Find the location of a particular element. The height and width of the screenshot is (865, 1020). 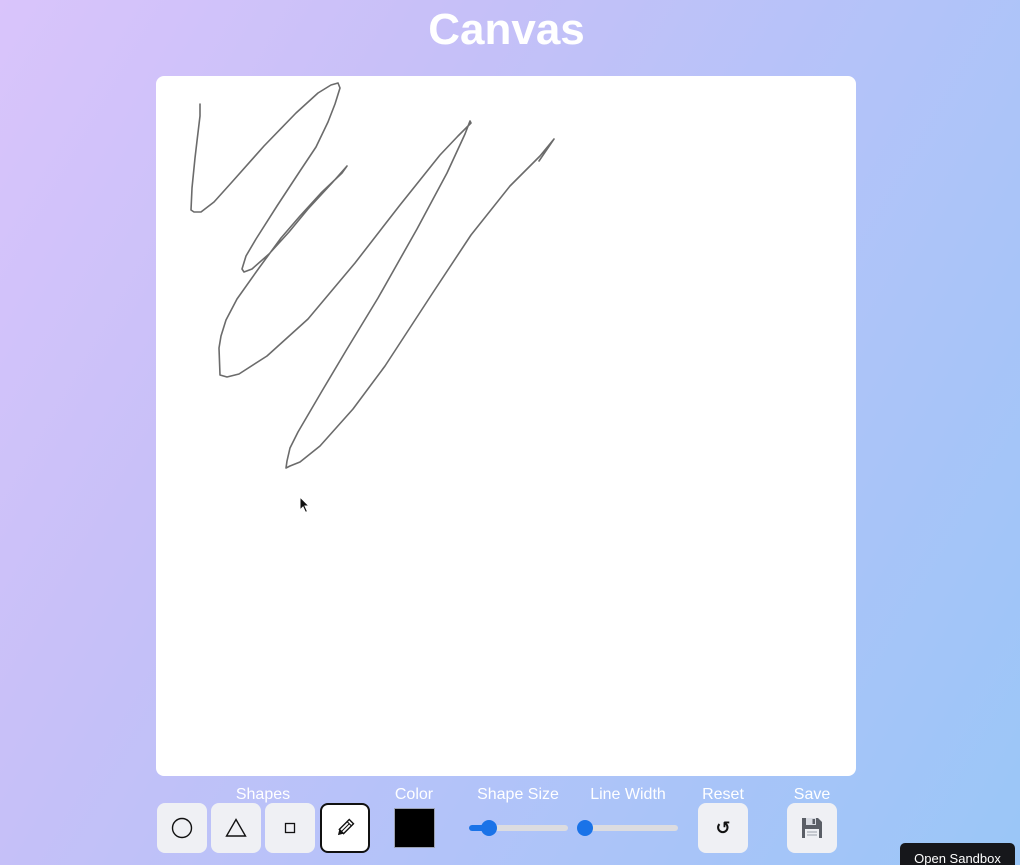

color-label: Color is located at coordinates (414, 794).